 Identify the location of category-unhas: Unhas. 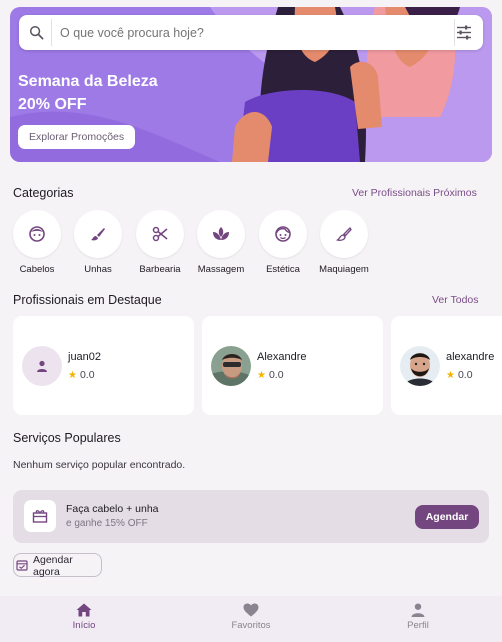
(98, 242).